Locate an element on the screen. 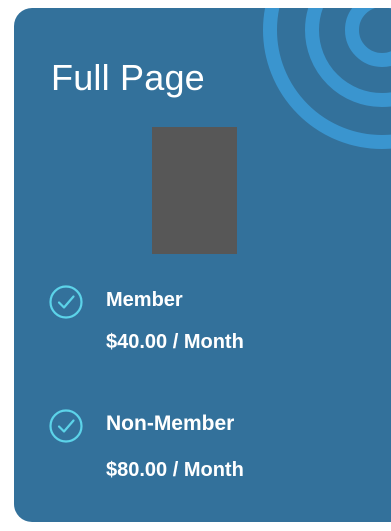 This screenshot has height=531, width=391. plan-name: Non-Member is located at coordinates (170, 423).